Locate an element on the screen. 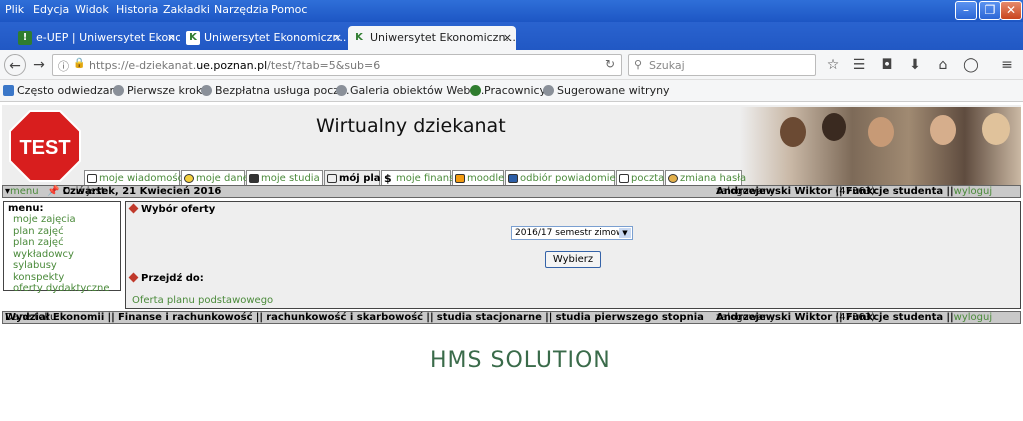 This screenshot has height=421, width=1023. tab-e-uep: ! e-UEP | Uniwersytet Ekono... × is located at coordinates (97, 38).